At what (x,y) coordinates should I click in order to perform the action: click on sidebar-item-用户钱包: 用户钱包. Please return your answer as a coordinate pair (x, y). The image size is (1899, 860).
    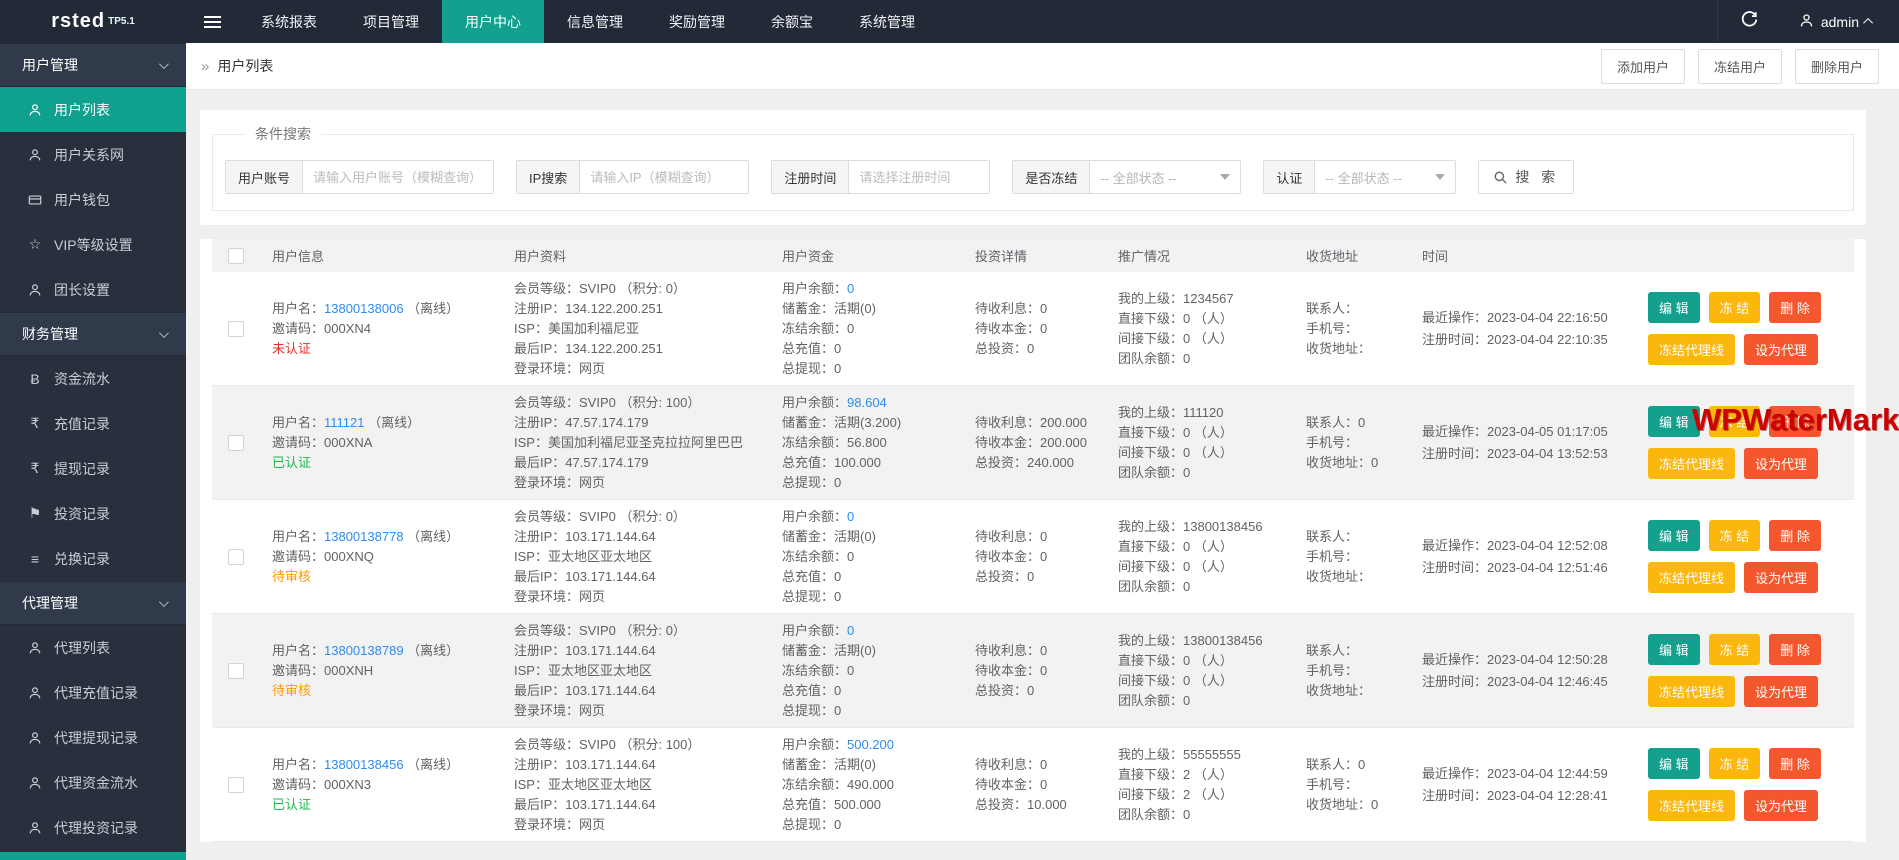
    Looking at the image, I should click on (93, 199).